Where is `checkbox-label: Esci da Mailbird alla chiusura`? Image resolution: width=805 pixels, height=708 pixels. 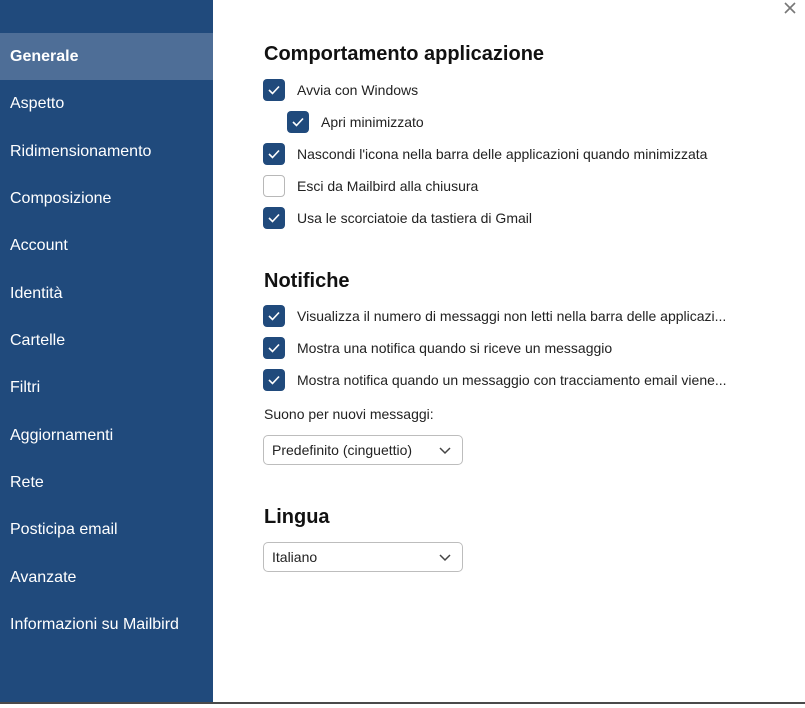 checkbox-label: Esci da Mailbird alla chiusura is located at coordinates (388, 186).